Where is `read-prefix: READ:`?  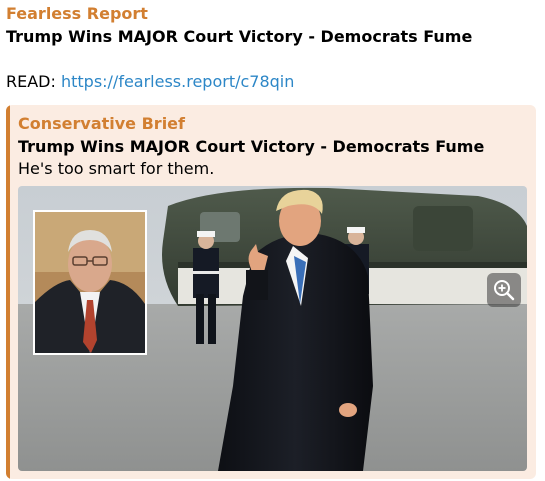 read-prefix: READ: is located at coordinates (33, 81).